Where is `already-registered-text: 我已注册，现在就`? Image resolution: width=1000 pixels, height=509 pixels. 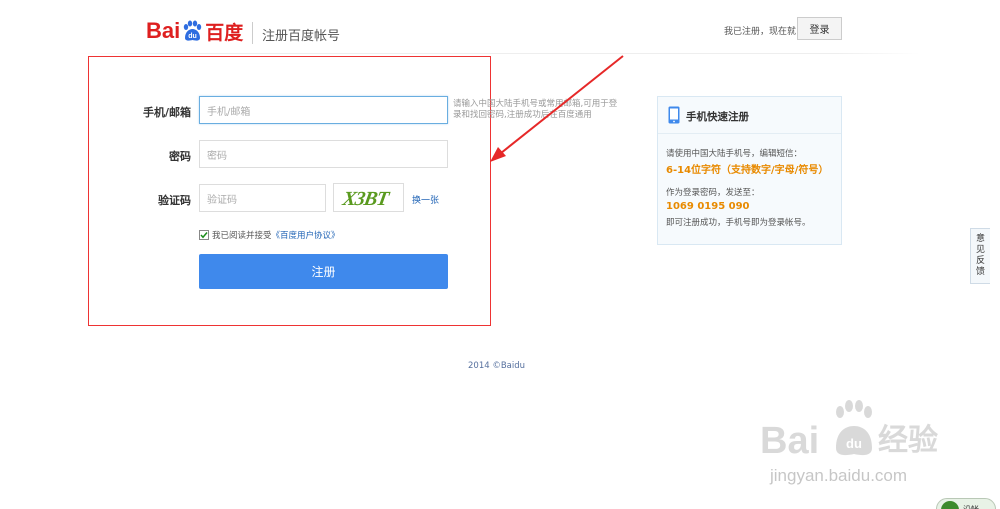 already-registered-text: 我已注册，现在就 is located at coordinates (760, 32).